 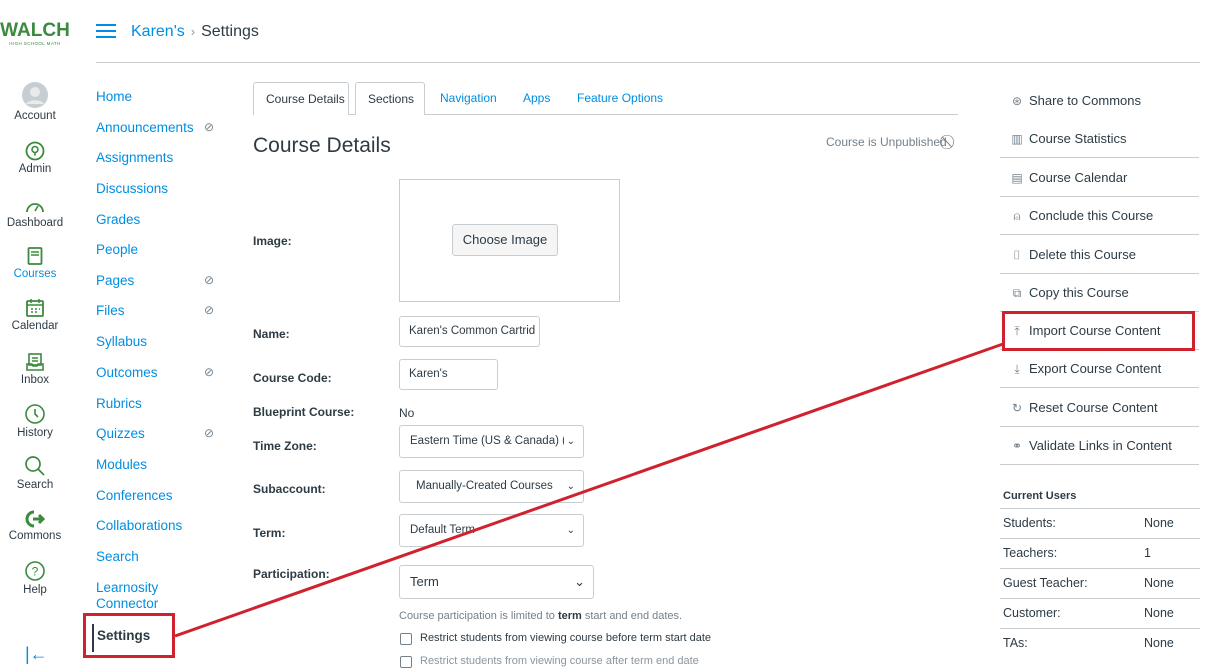 I want to click on current-users-row: Students: None, so click(x=1100, y=523).